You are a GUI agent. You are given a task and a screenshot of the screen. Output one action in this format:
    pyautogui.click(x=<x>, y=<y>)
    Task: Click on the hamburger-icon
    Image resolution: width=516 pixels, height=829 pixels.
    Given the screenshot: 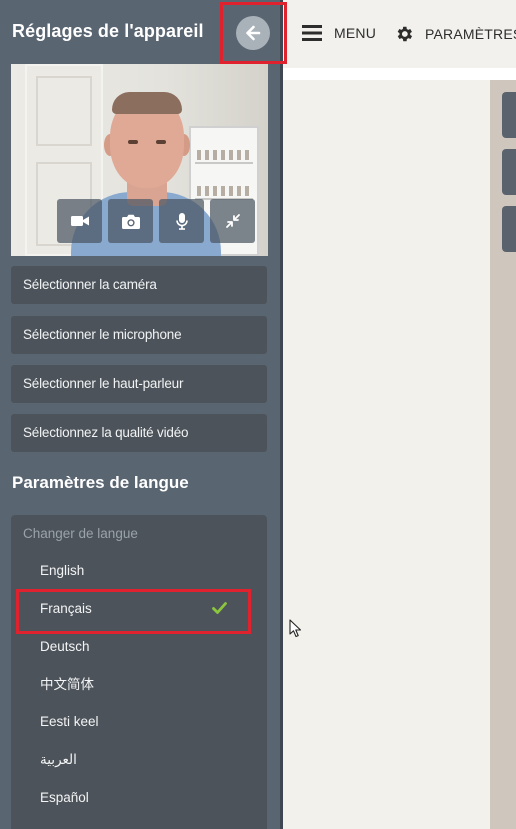 What is the action you would take?
    pyautogui.click(x=312, y=33)
    